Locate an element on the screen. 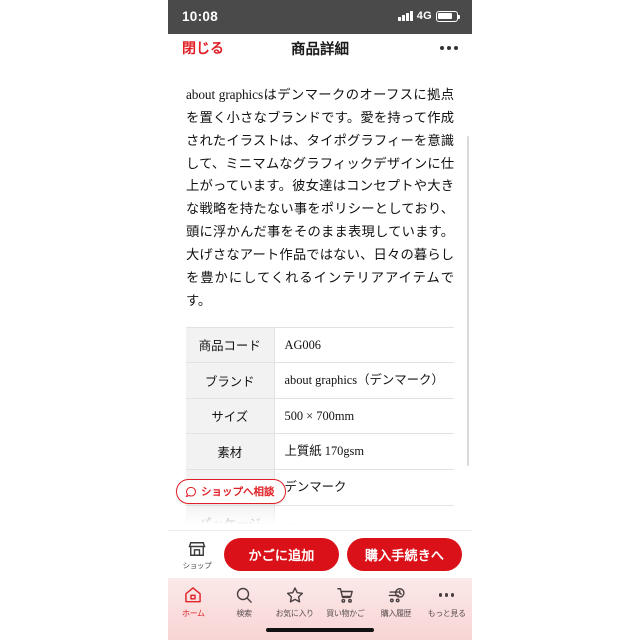  action-bar: ショップ かごに追加 購入手続きへ is located at coordinates (320, 554).